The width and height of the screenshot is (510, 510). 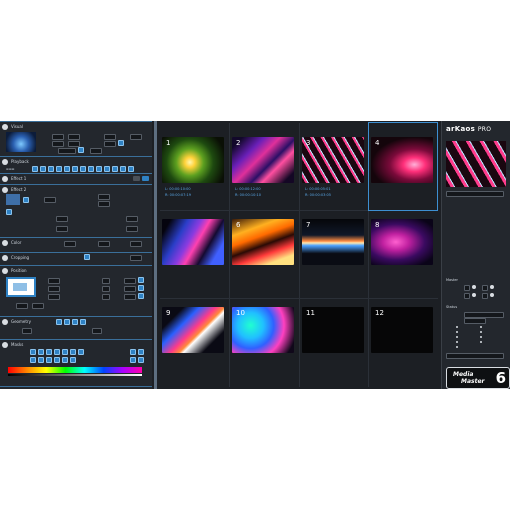 What do you see at coordinates (475, 194) in the screenshot?
I see `output-dropdown` at bounding box center [475, 194].